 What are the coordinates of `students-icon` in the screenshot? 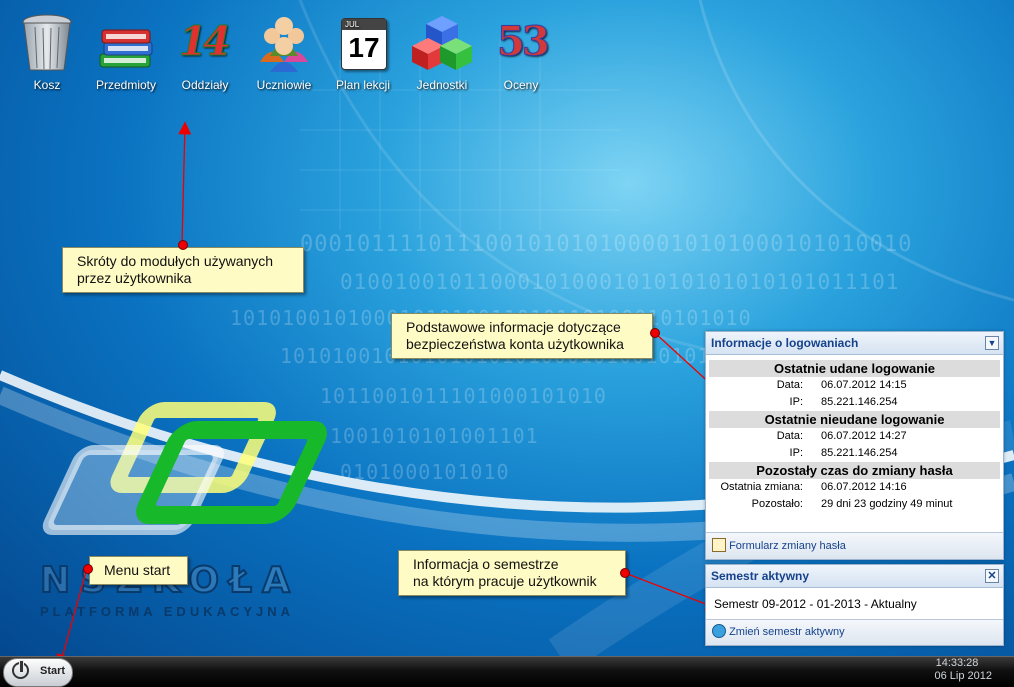 It's located at (284, 43).